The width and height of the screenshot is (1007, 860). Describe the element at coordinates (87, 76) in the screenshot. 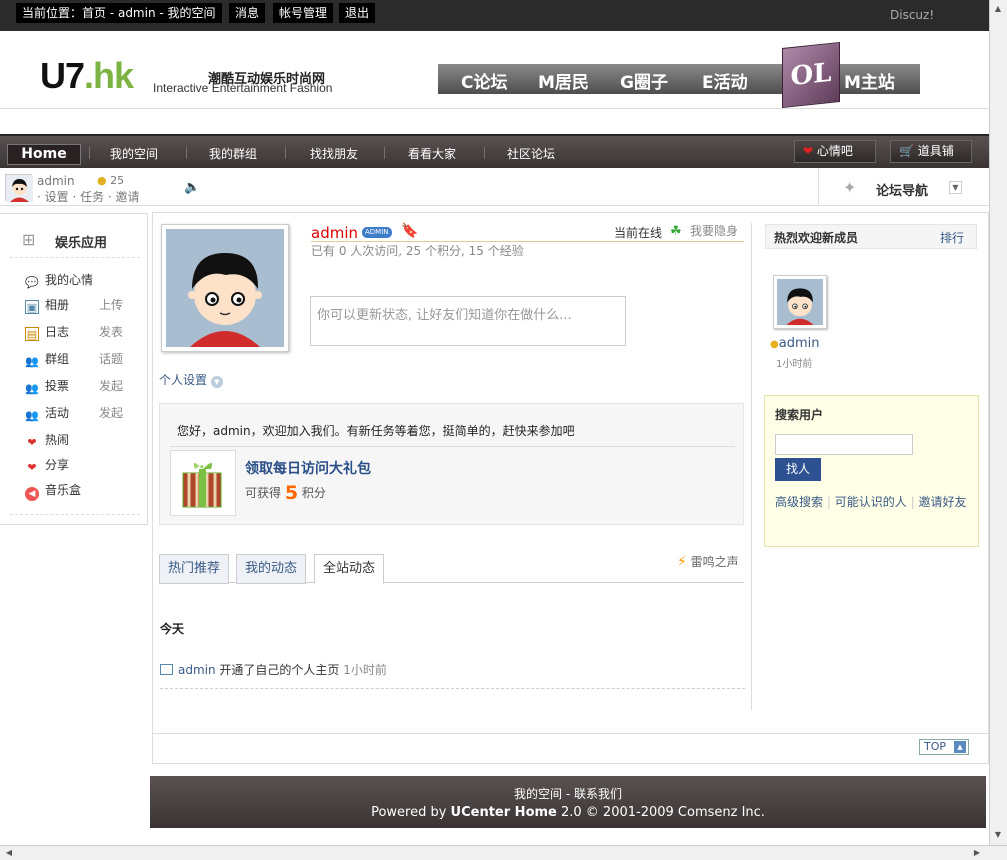

I see `site-logo: U7.hk` at that location.